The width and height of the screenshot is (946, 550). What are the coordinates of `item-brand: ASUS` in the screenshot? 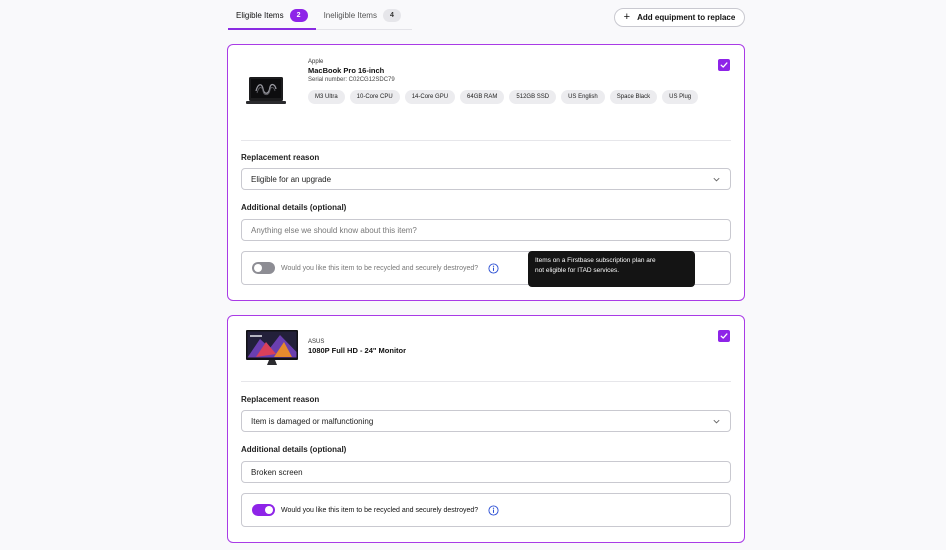 It's located at (316, 342).